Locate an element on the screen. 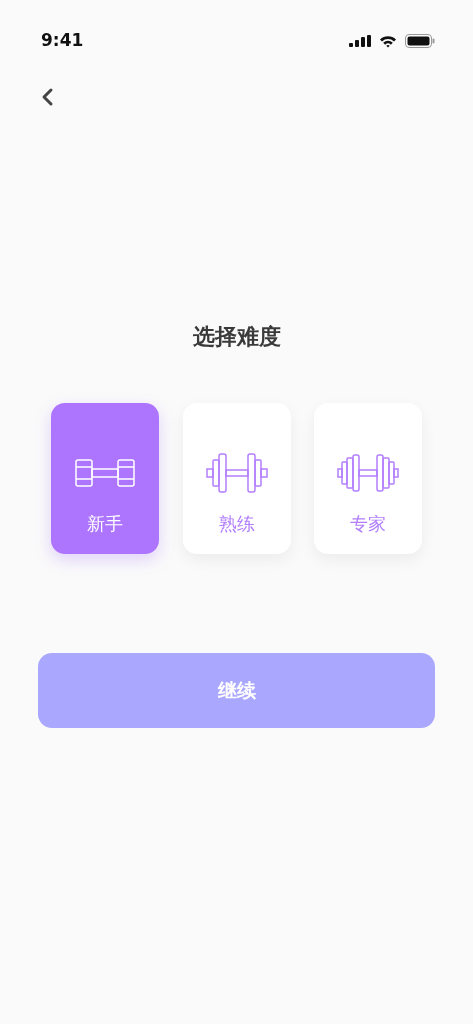  level-option: 专家 is located at coordinates (368, 478).